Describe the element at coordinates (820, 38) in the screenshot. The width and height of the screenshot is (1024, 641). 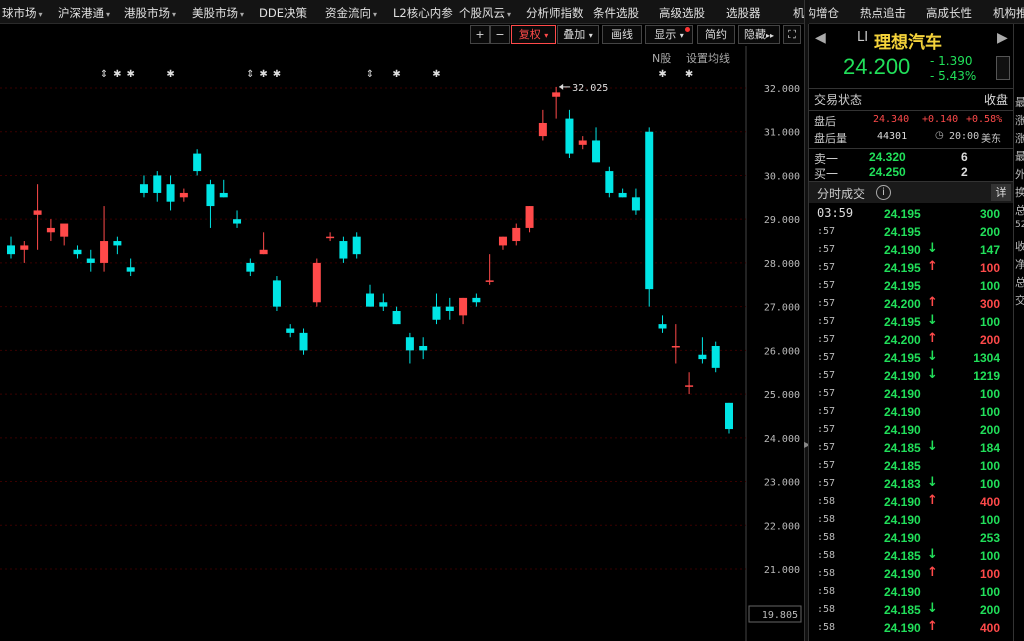
I see `prev-stock-icon: ◀` at that location.